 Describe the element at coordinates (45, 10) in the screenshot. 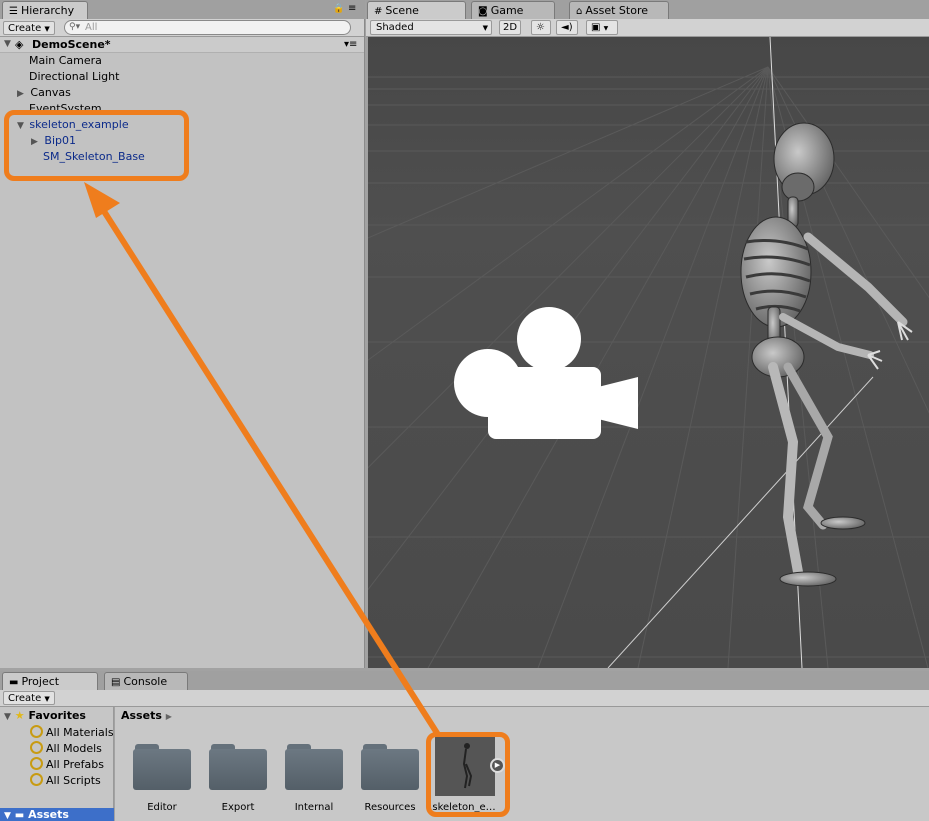

I see `tab-hierarchy: ☰ Hierarchy` at that location.